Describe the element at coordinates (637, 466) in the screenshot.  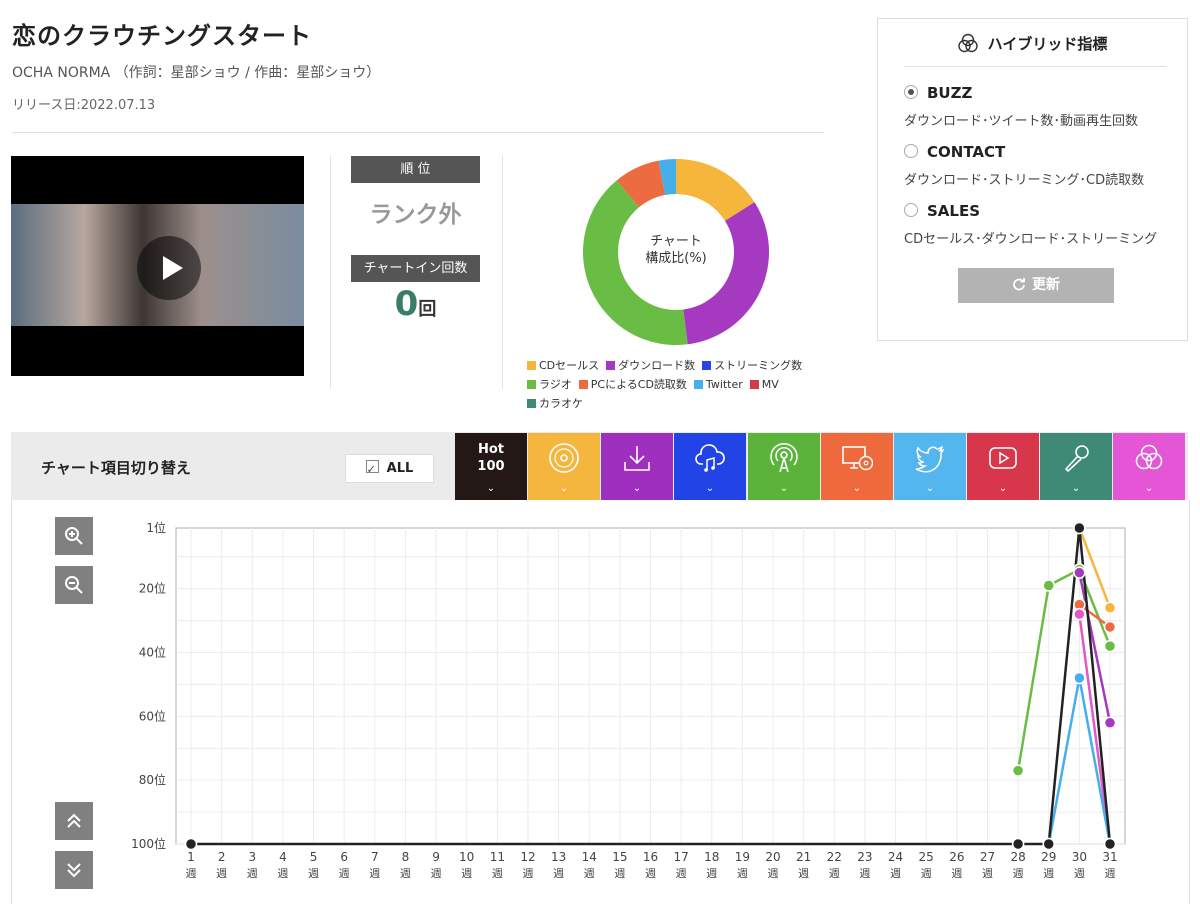
I see `category-download: ⌄` at that location.